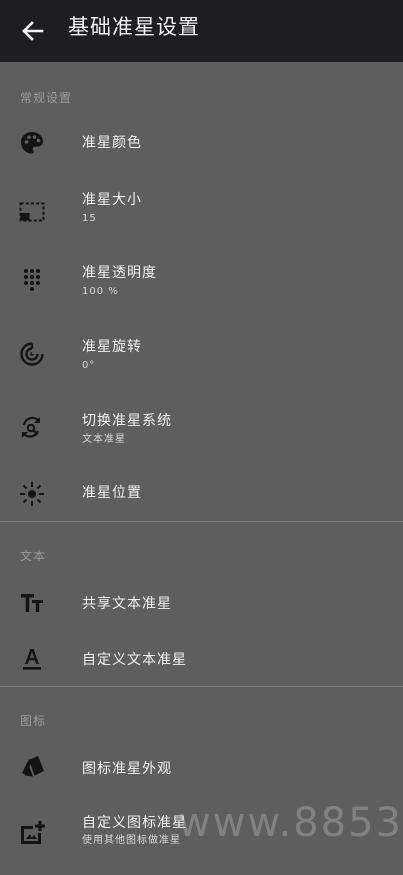 The width and height of the screenshot is (403, 875). Describe the element at coordinates (127, 421) in the screenshot. I see `setting-title: 切换准星系统` at that location.